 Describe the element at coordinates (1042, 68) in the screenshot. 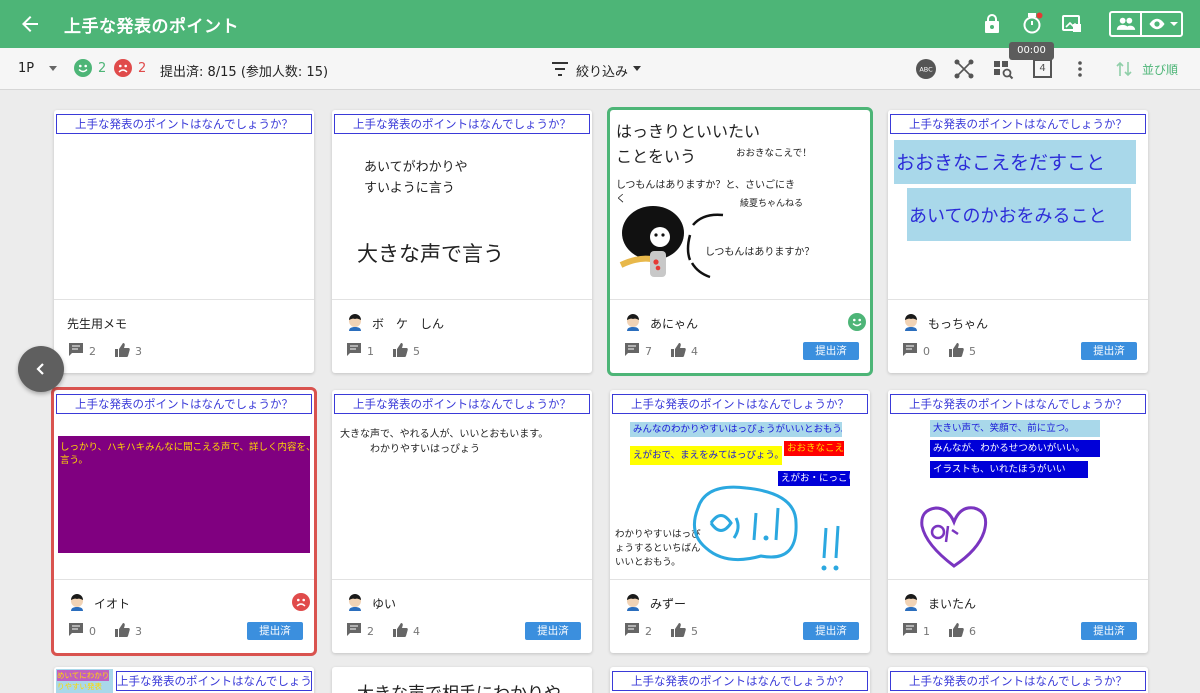

I see `number-box: 4` at that location.